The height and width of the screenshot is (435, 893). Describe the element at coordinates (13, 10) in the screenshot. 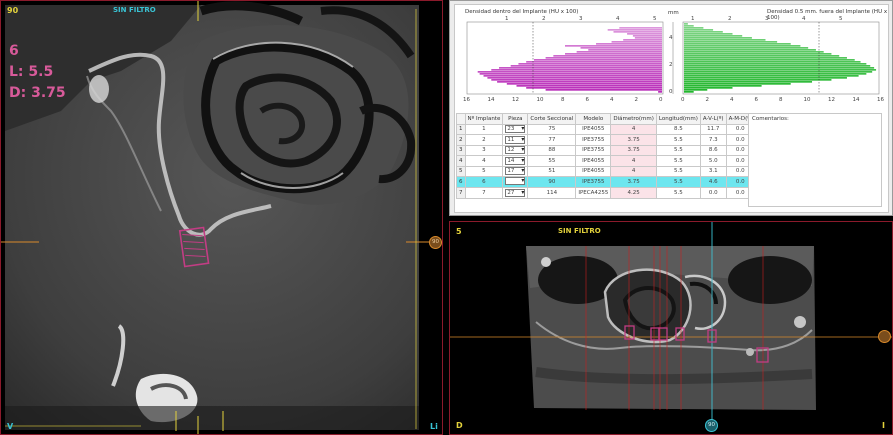

I see `view-corner-label: 90` at that location.